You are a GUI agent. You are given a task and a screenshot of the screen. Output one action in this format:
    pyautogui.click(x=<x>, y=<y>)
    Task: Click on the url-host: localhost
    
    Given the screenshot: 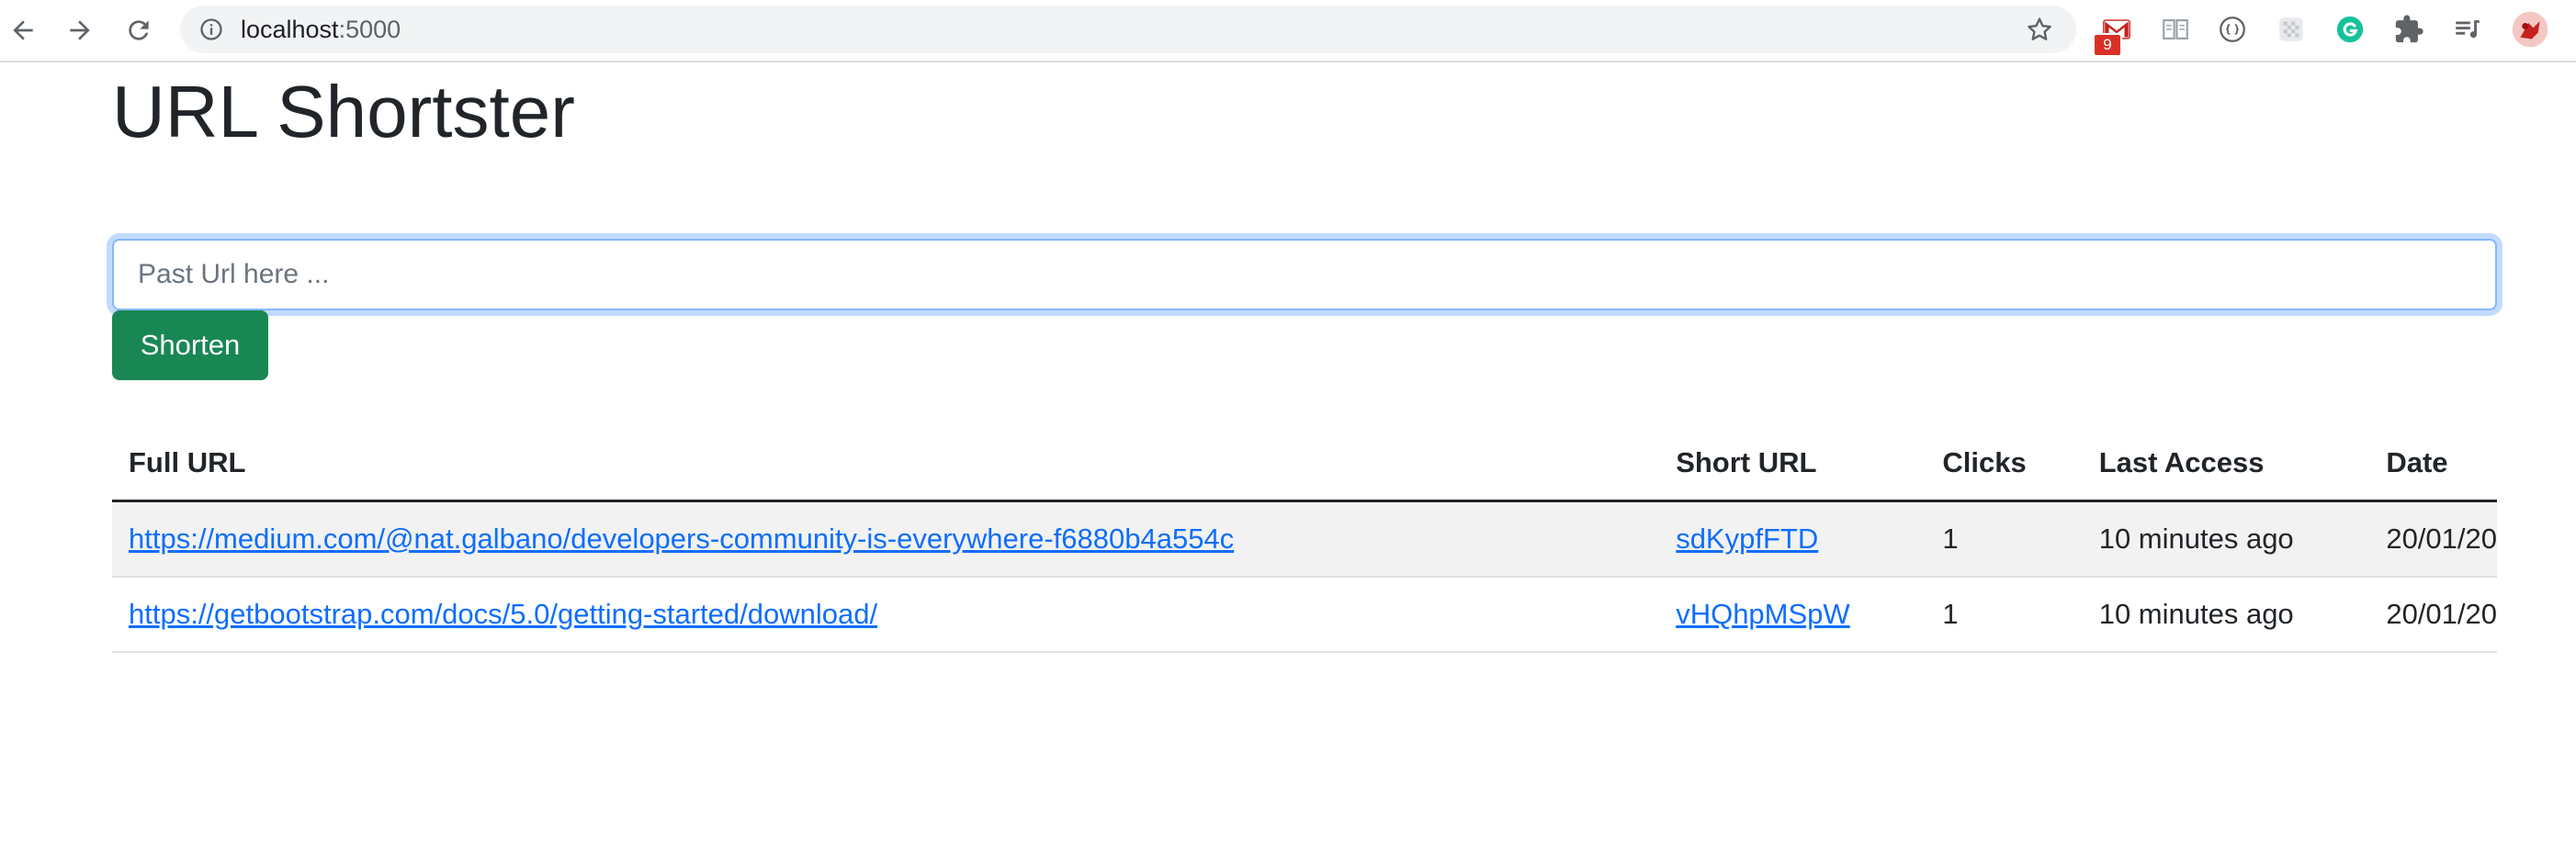 What is the action you would take?
    pyautogui.click(x=290, y=29)
    